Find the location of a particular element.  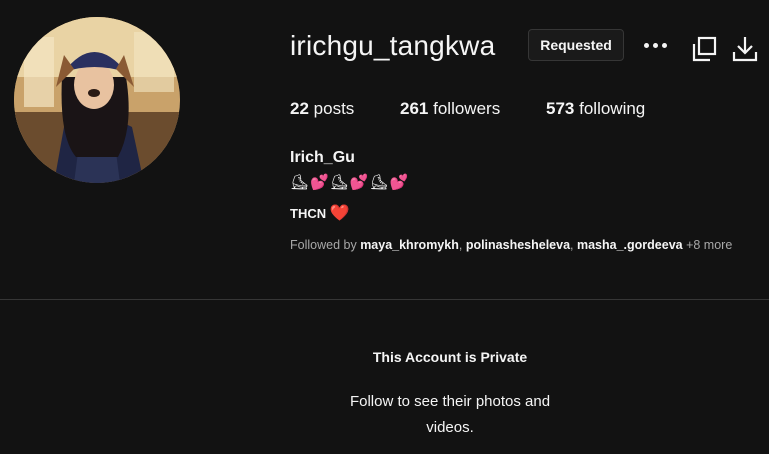

followed-by-more: +8 more is located at coordinates (709, 245).